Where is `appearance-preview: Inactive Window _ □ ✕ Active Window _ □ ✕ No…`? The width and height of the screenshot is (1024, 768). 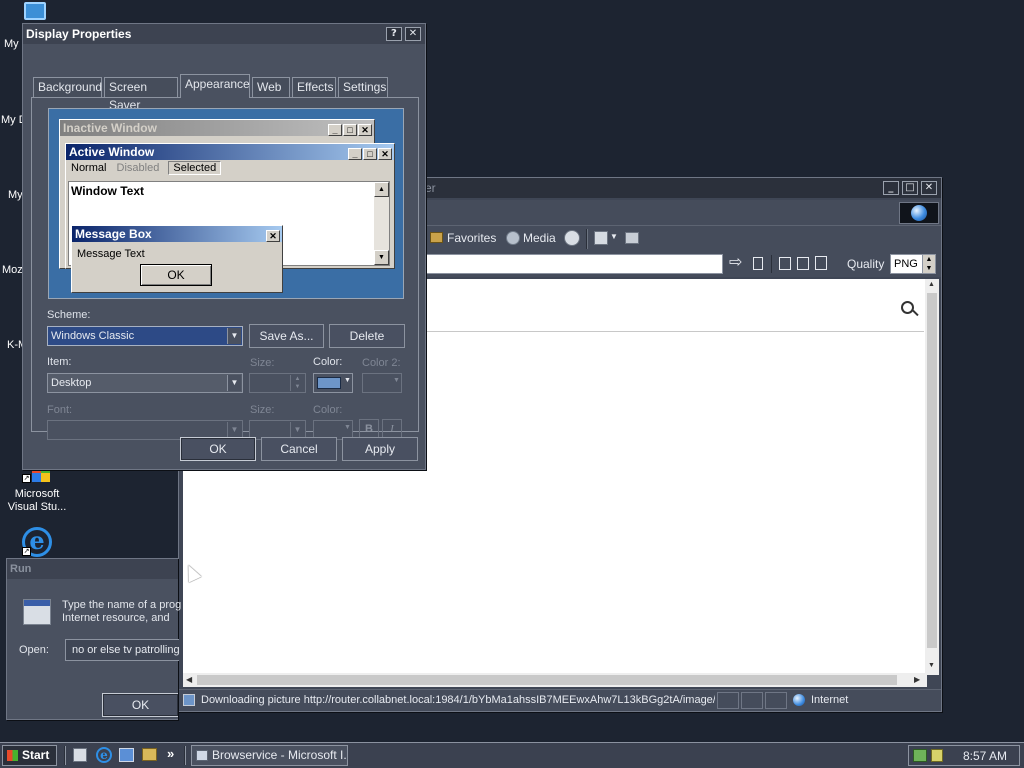 appearance-preview: Inactive Window _ □ ✕ Active Window _ □ ✕ No… is located at coordinates (226, 203).